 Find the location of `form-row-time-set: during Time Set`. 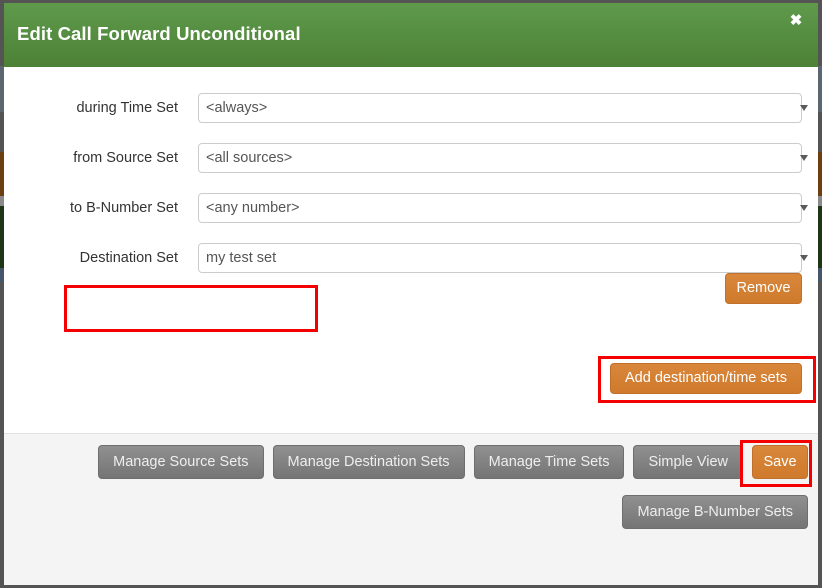

form-row-time-set: during Time Set is located at coordinates (411, 108).